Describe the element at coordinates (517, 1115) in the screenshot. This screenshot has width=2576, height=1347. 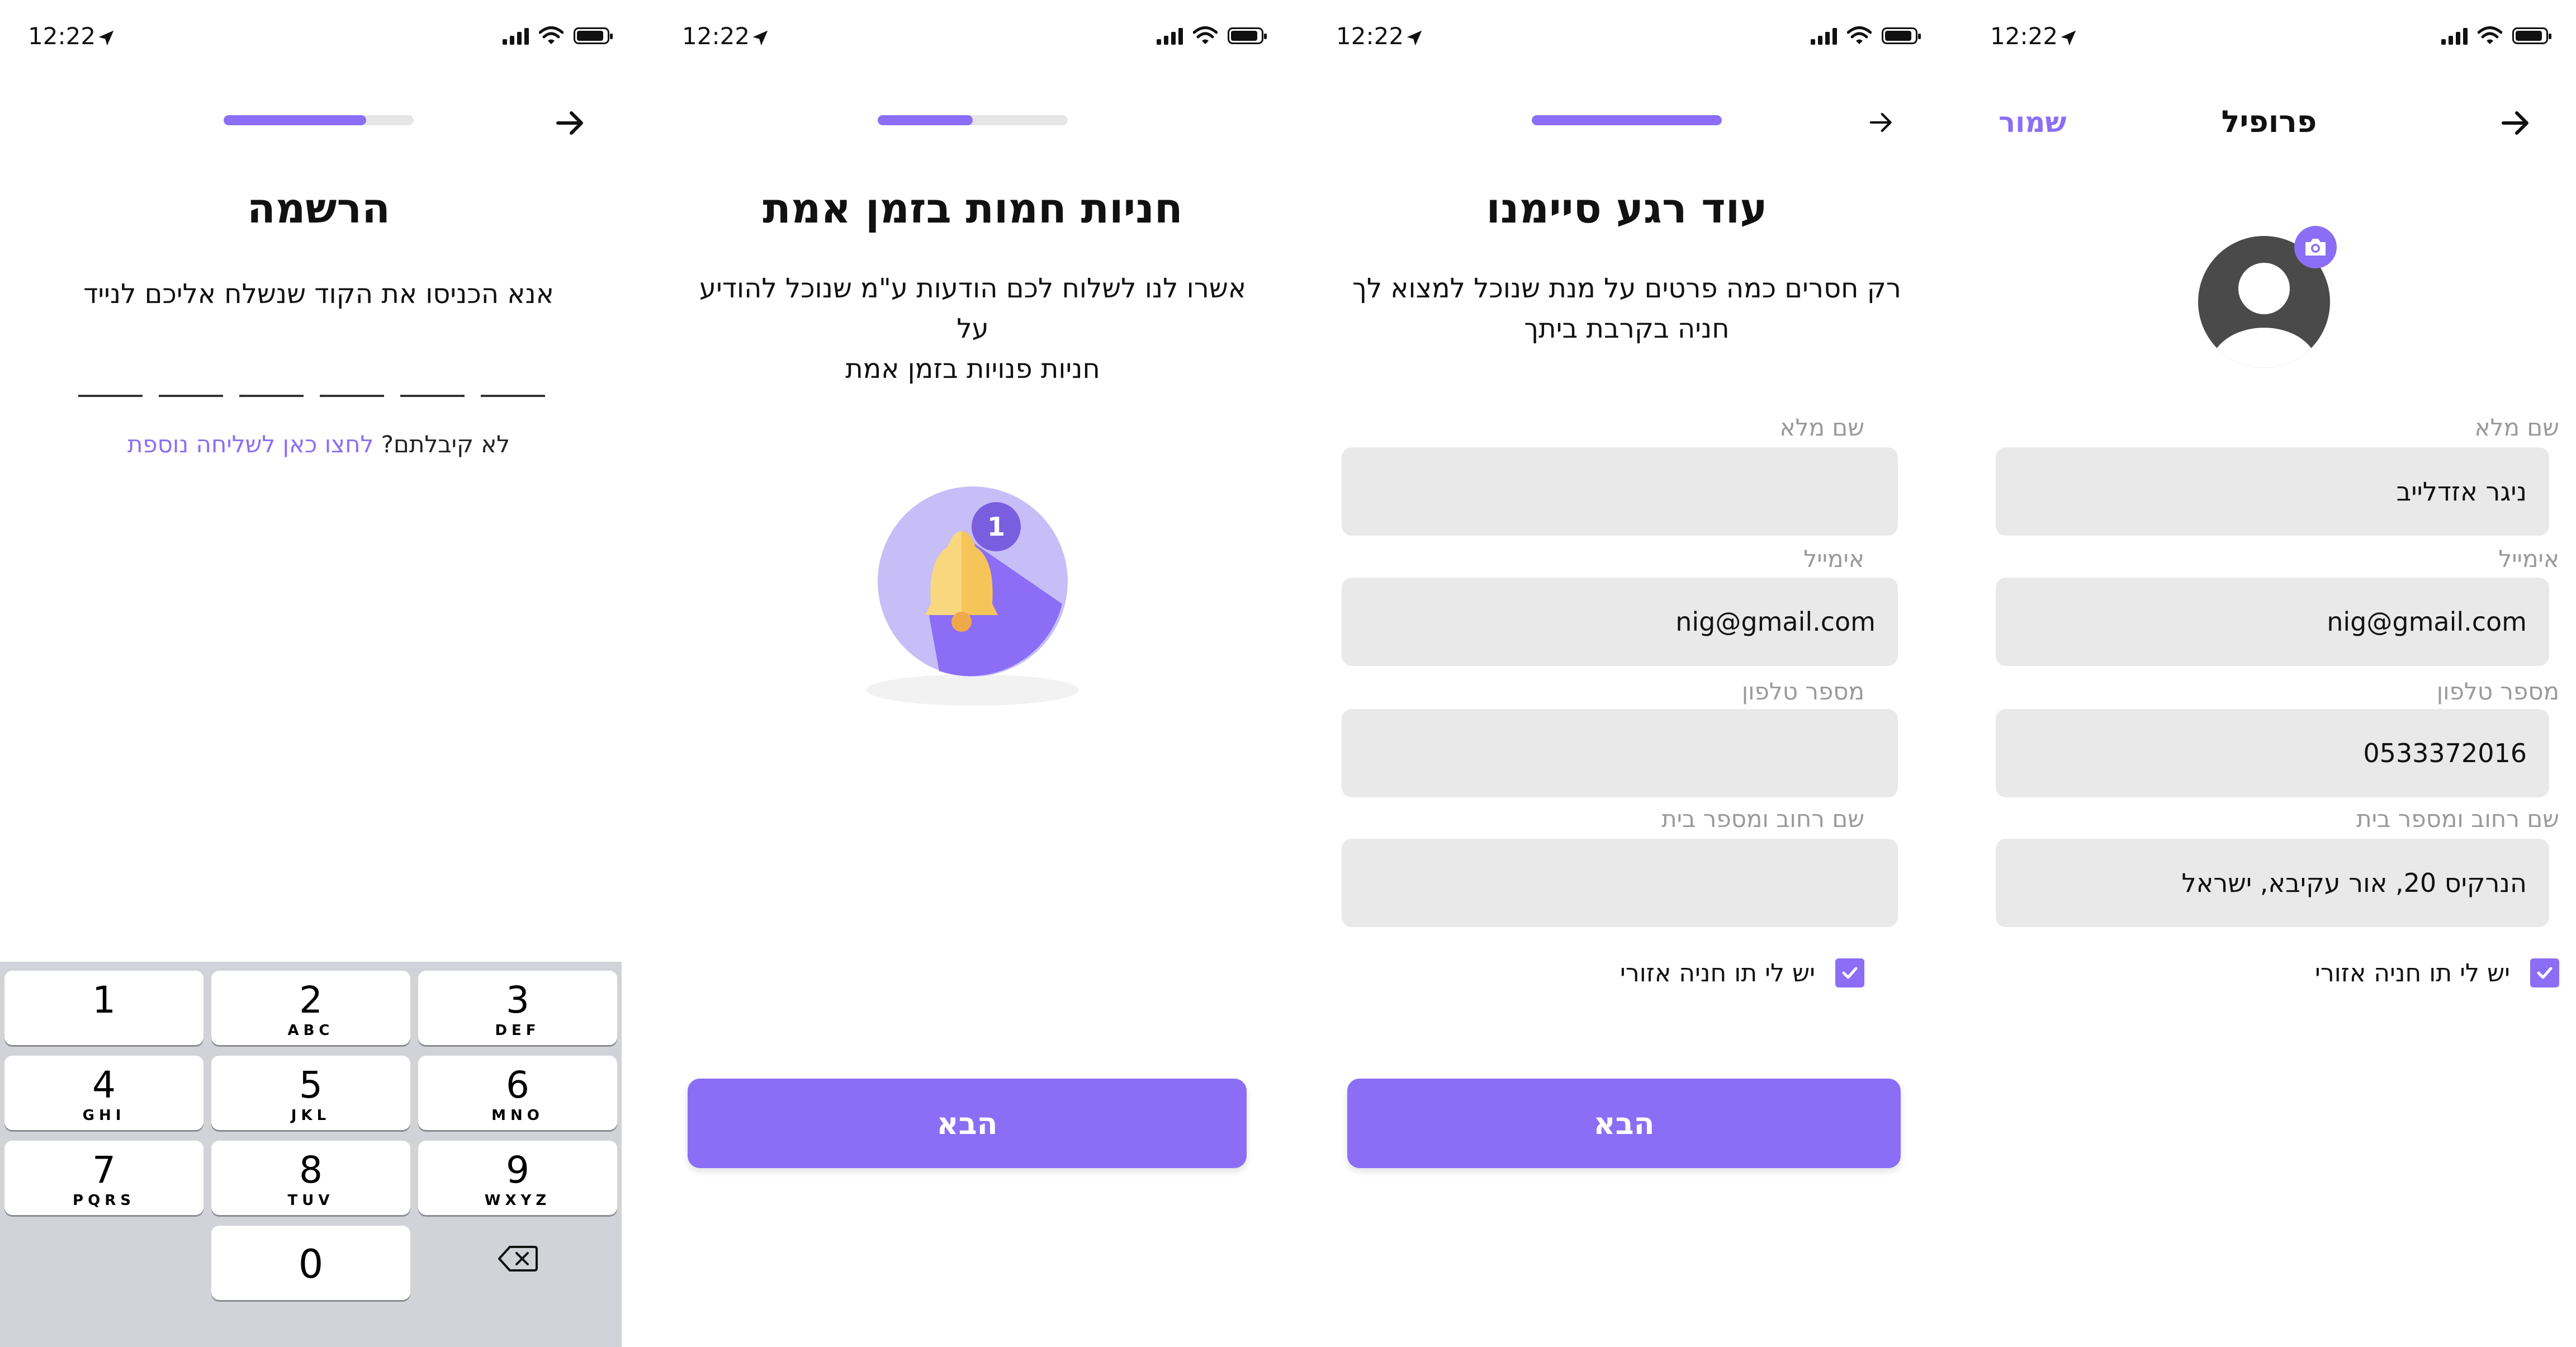
I see `key-letters: MNO` at that location.